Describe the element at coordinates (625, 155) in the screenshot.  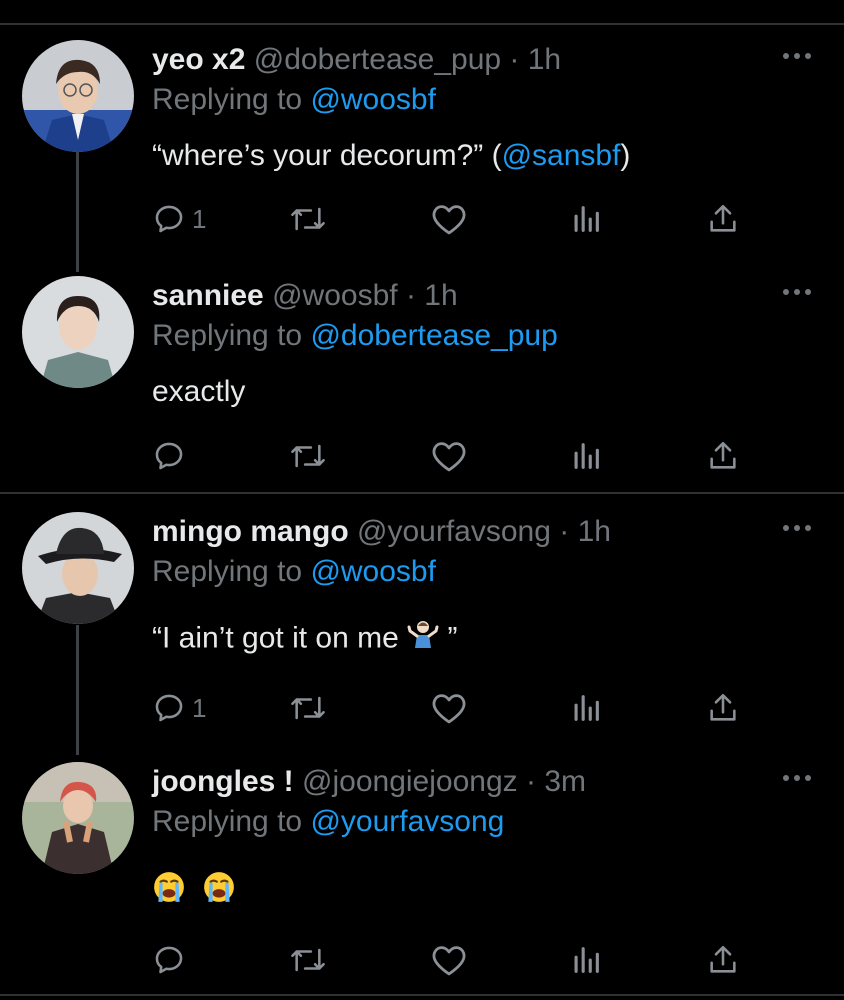
I see `tweet-text-part: )` at that location.